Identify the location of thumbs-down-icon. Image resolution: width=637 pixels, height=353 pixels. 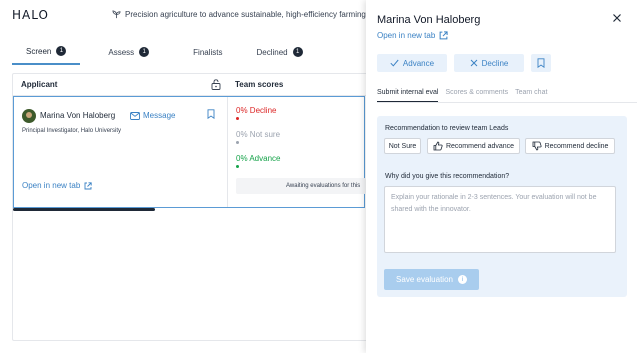
(537, 146).